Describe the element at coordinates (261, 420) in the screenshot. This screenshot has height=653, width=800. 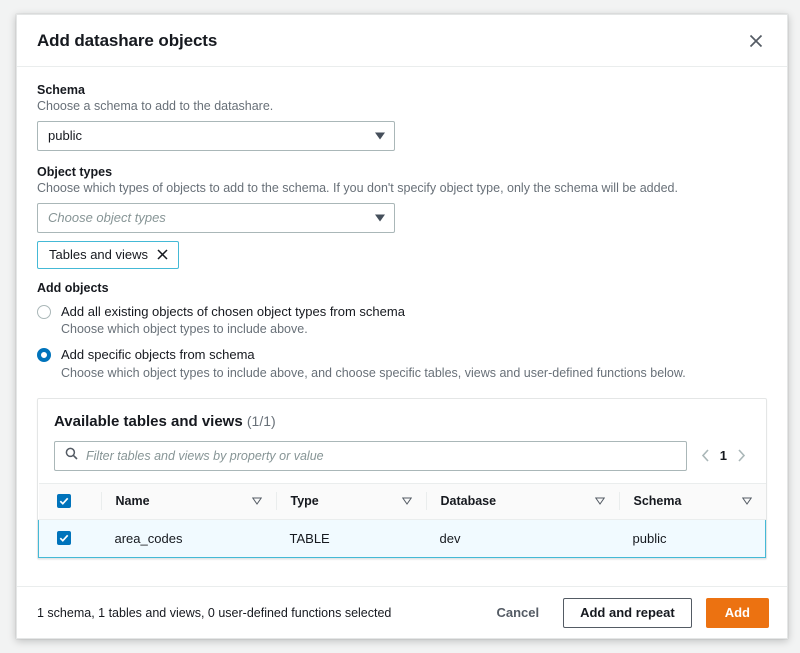
I see `panel-count: (1/1)` at that location.